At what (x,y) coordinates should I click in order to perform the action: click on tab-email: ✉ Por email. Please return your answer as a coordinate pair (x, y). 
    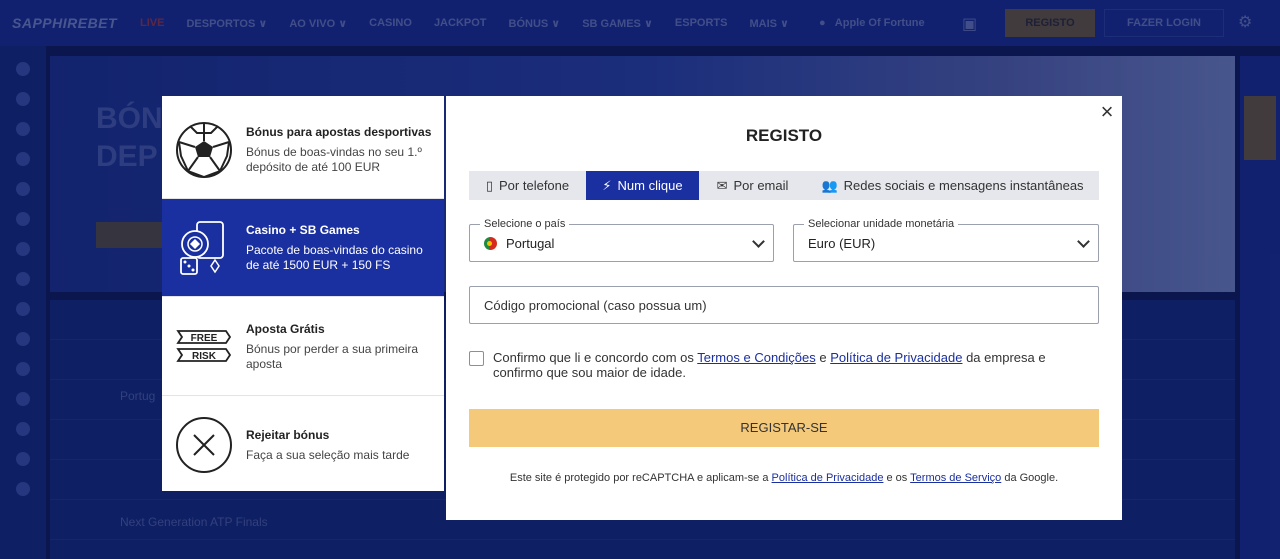
    Looking at the image, I should click on (752, 185).